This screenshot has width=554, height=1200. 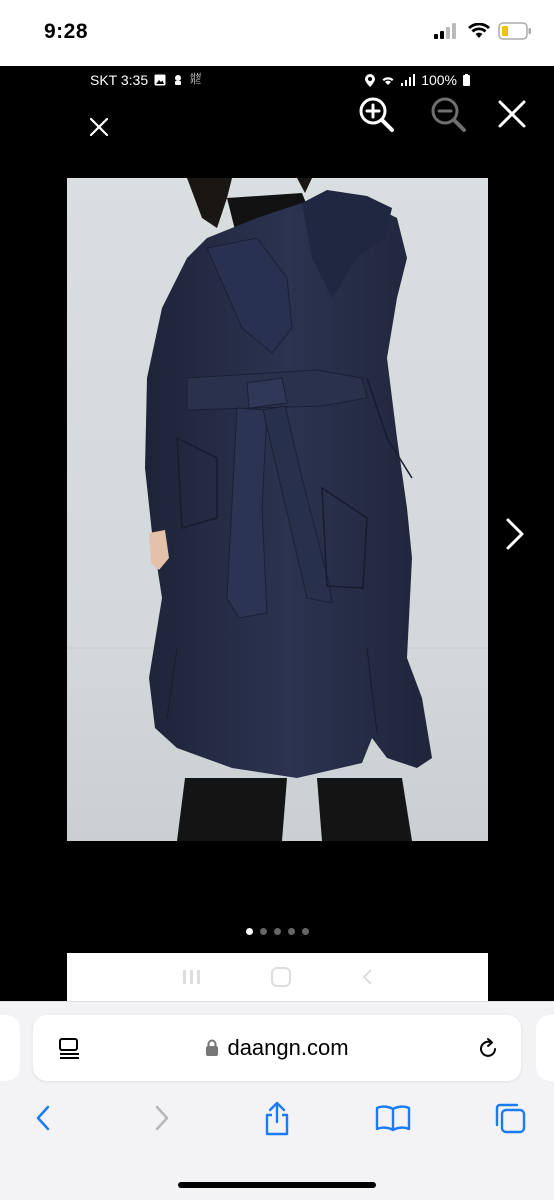 I want to click on share-icon, so click(x=277, y=1118).